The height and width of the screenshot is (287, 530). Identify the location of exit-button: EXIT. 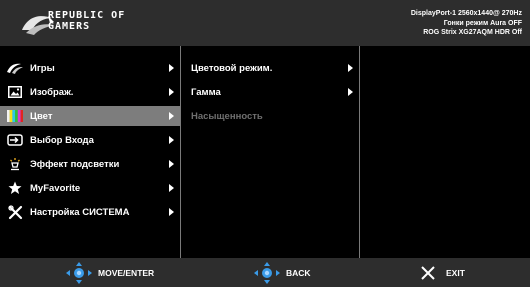
(442, 272).